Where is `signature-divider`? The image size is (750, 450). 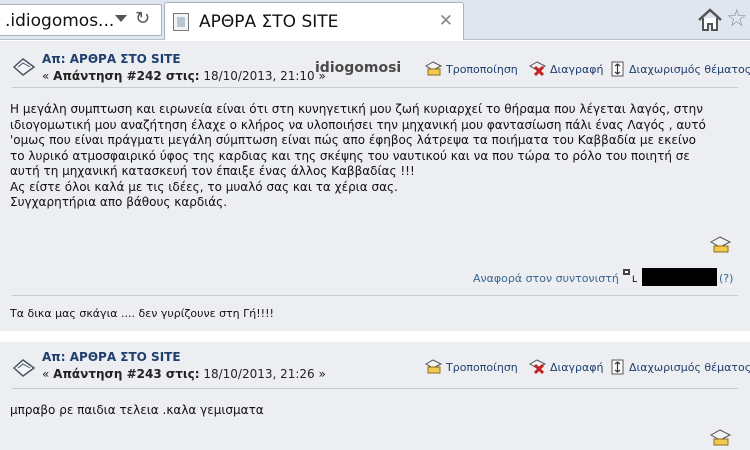
signature-divider is located at coordinates (375, 295).